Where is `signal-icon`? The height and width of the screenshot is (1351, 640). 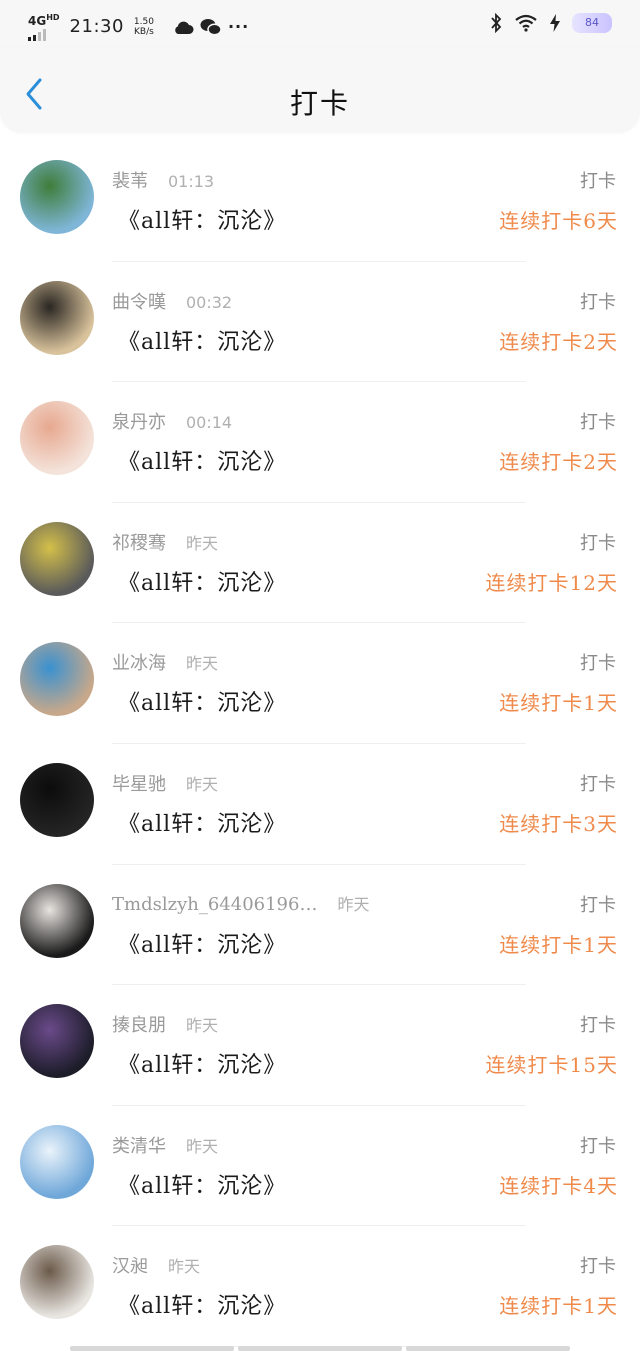 signal-icon is located at coordinates (44, 35).